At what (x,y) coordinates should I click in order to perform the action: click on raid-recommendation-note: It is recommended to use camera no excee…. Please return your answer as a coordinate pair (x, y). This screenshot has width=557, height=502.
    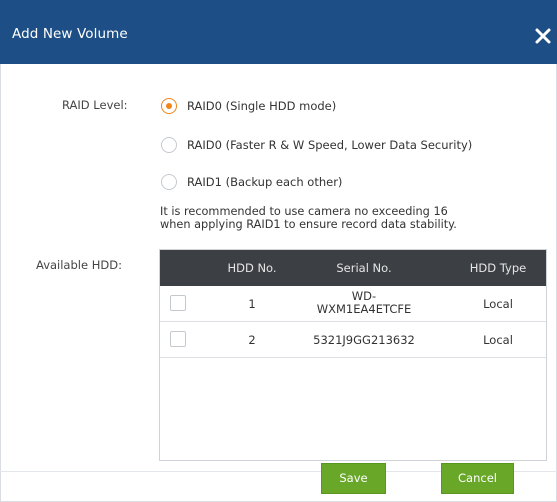
    Looking at the image, I should click on (358, 218).